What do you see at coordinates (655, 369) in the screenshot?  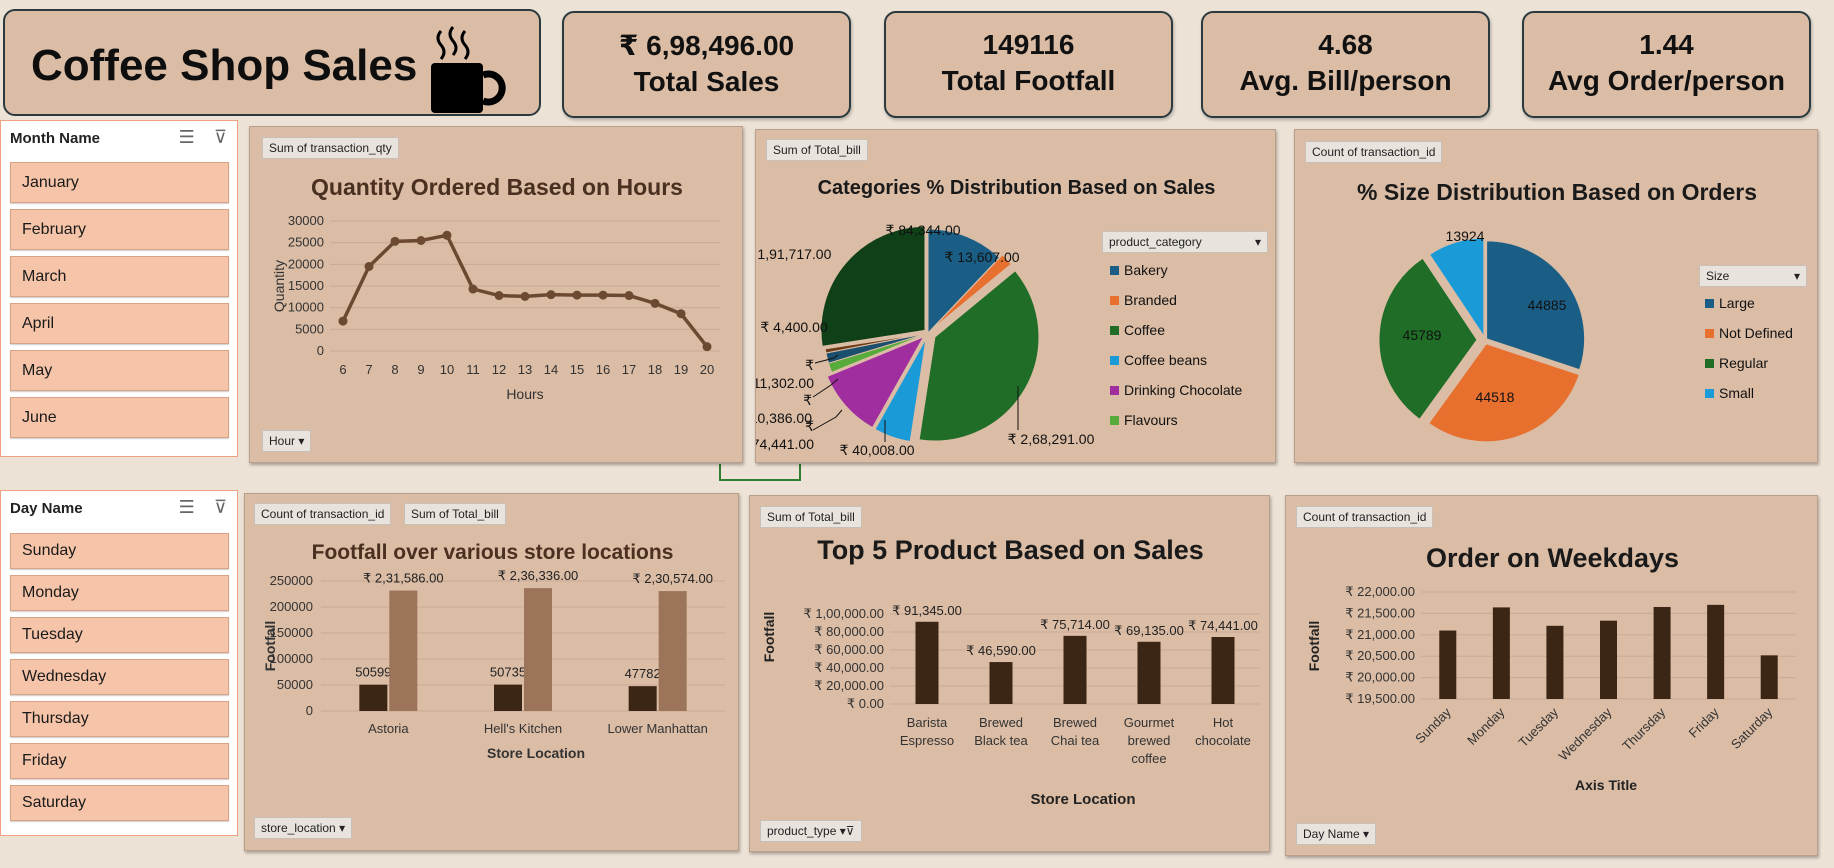 I see `x-tick-label: 18` at bounding box center [655, 369].